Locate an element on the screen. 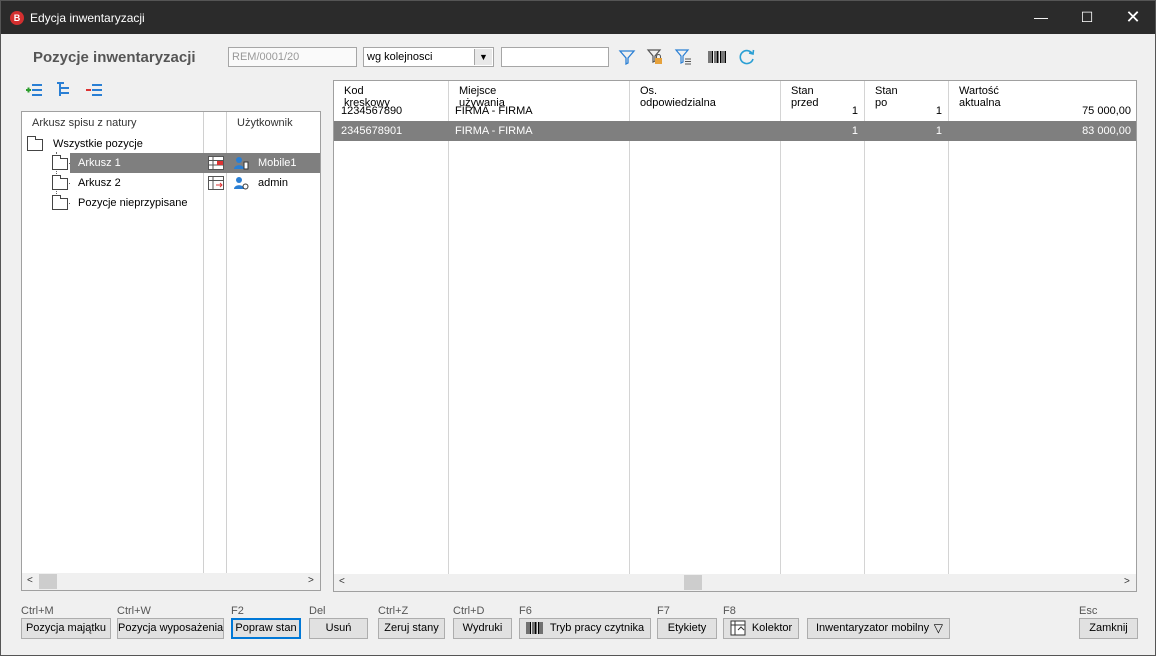  tree-item-all: Wszystkie pozycje is located at coordinates (171, 144).